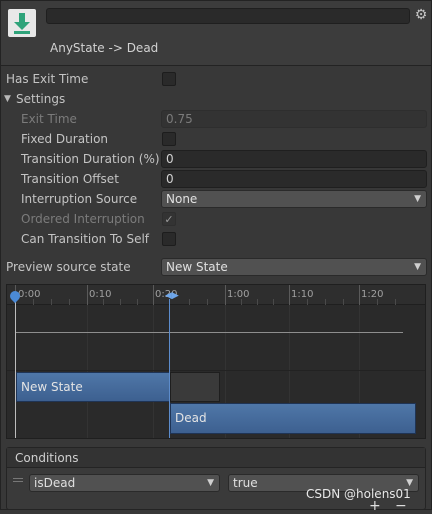  Describe the element at coordinates (124, 483) in the screenshot. I see `condition-parameter-dropdown: isDead ▼` at that location.